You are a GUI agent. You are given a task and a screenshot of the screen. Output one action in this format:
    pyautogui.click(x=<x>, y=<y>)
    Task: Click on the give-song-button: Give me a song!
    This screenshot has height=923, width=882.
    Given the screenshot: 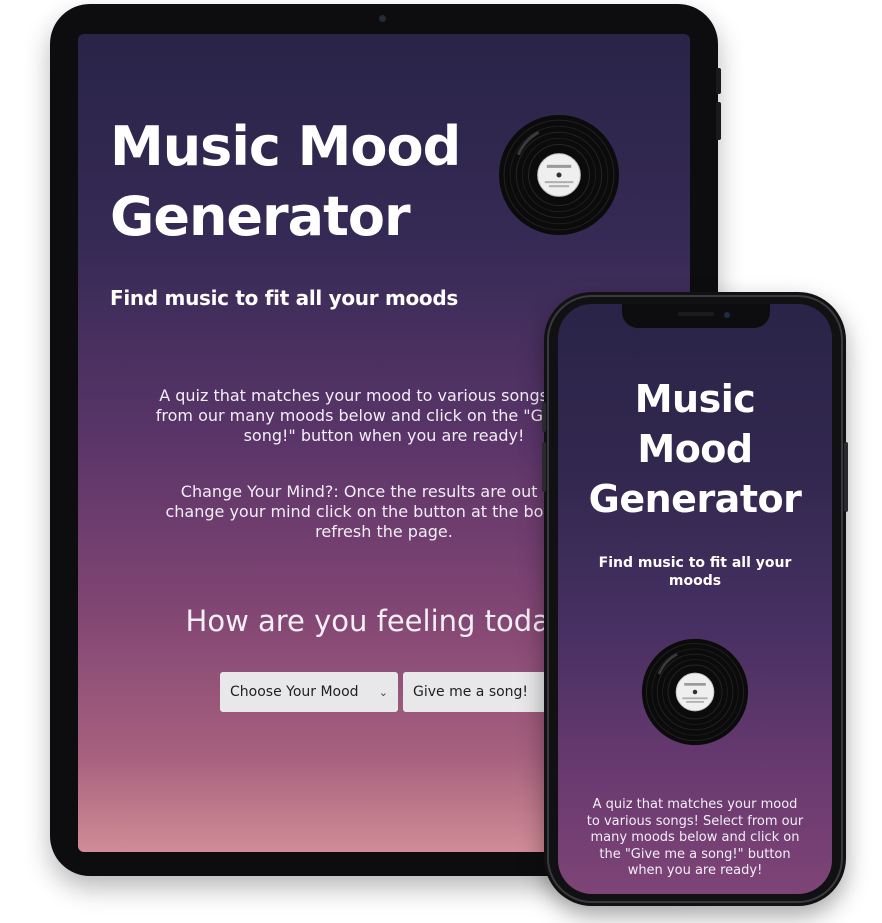 What is the action you would take?
    pyautogui.click(x=476, y=692)
    